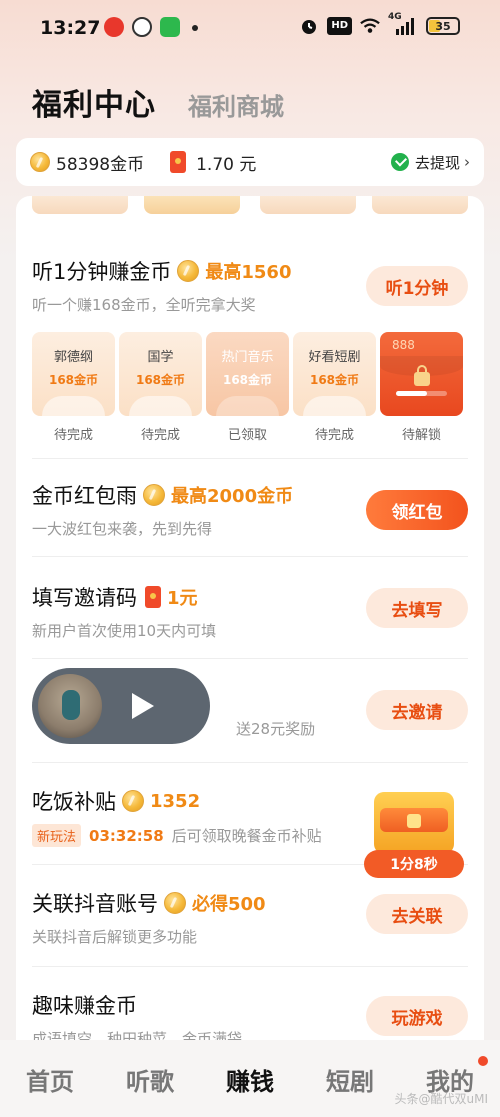 This screenshot has width=500, height=1117. What do you see at coordinates (175, 801) in the screenshot?
I see `task-reward: 1352` at bounding box center [175, 801].